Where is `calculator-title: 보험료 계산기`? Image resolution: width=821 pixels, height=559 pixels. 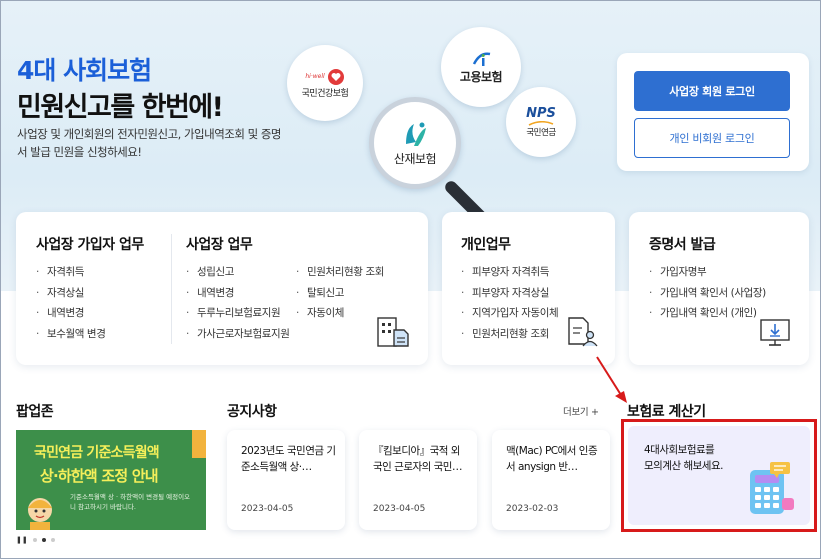 calculator-title: 보험료 계산기 is located at coordinates (666, 412).